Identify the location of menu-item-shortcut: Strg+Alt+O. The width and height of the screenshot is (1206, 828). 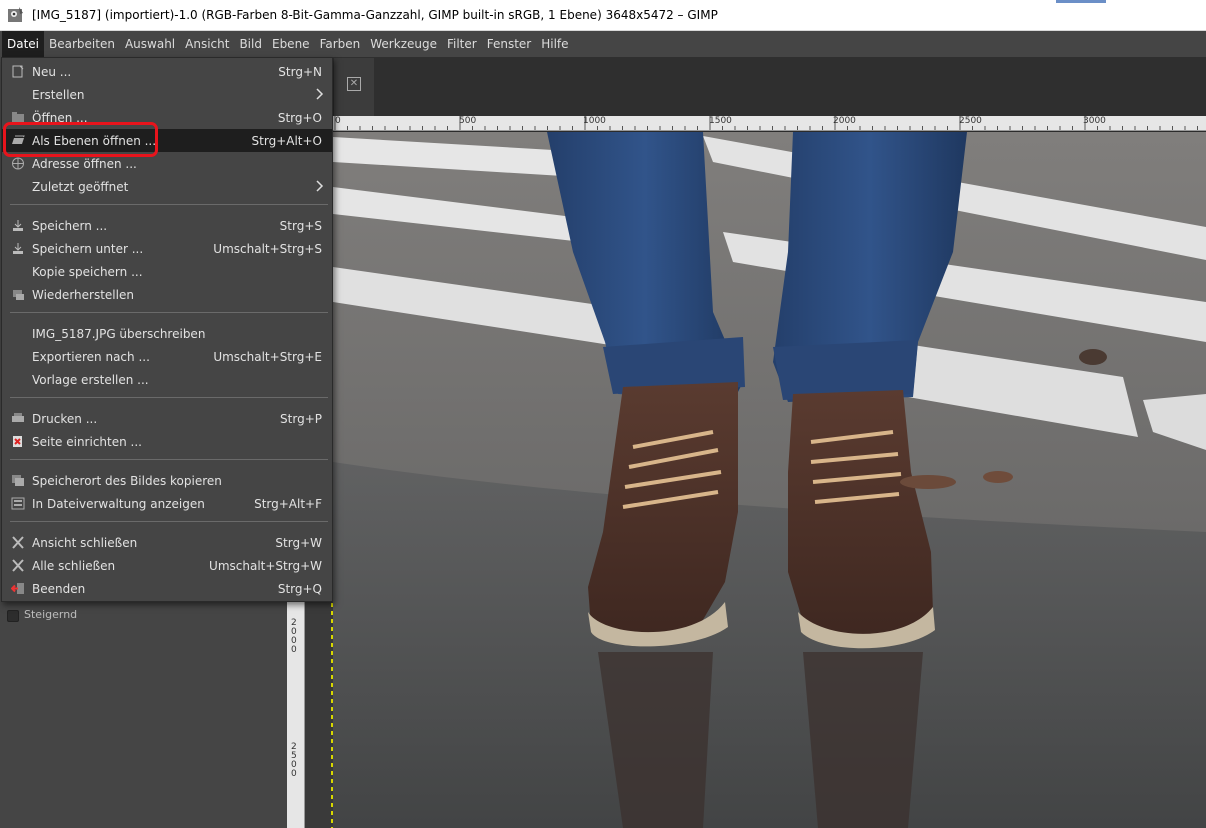
(286, 140).